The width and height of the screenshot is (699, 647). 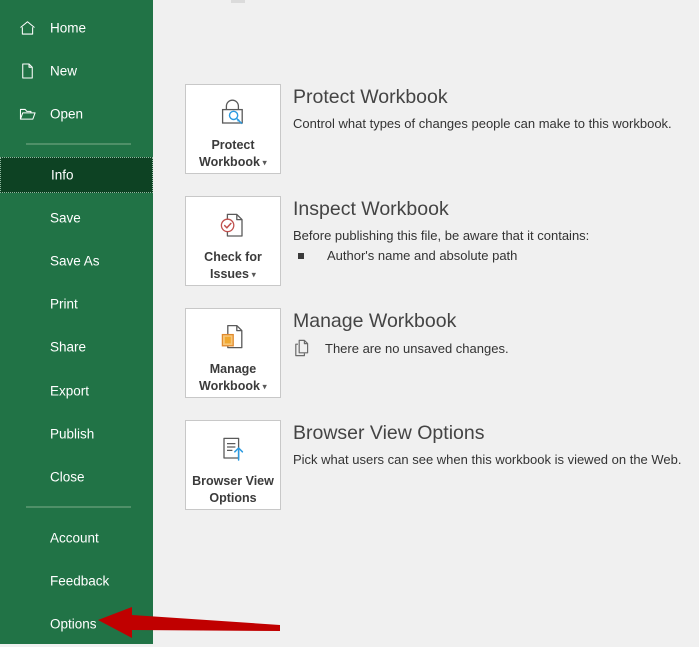 I want to click on document-versions-icon, so click(x=233, y=338).